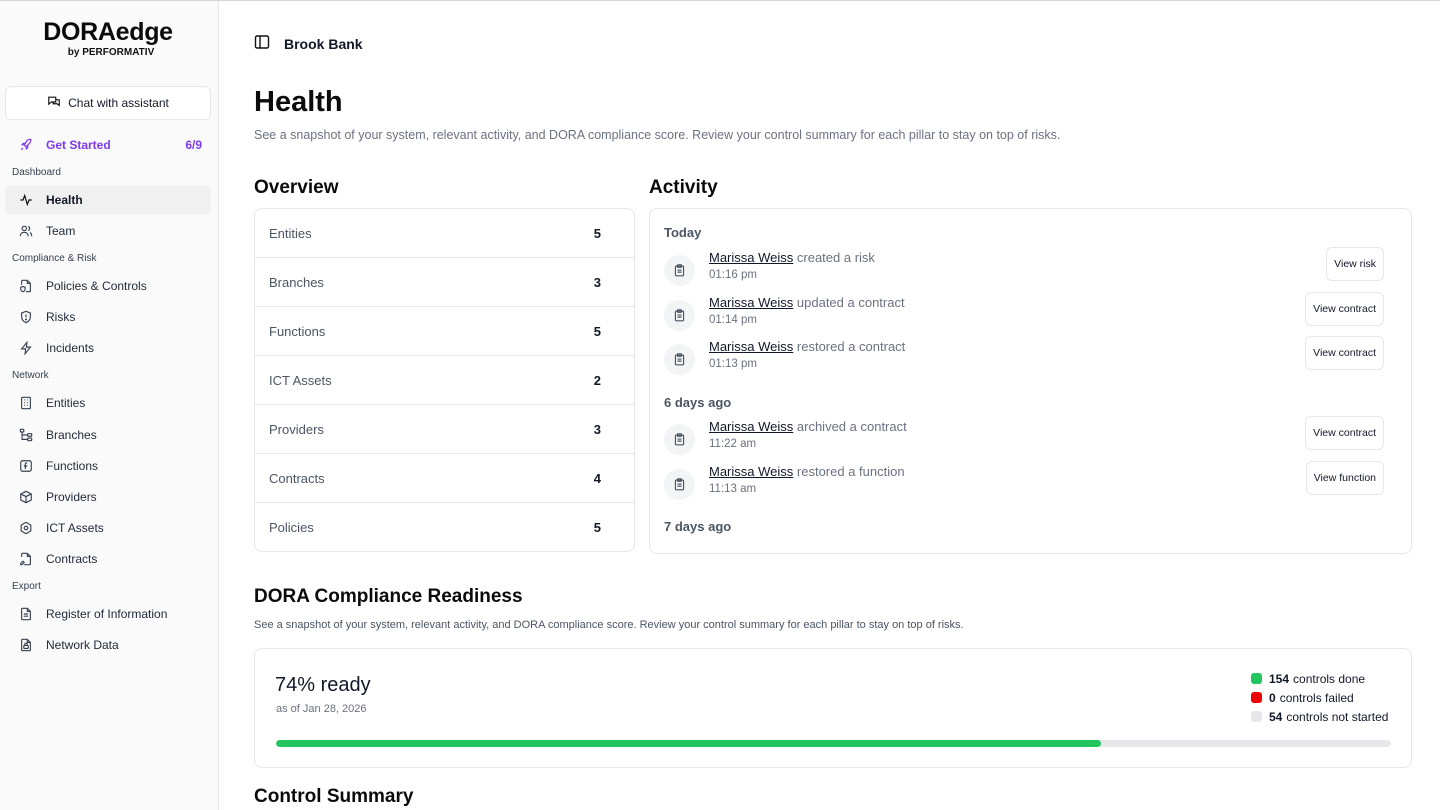 This screenshot has height=810, width=1440. Describe the element at coordinates (444, 429) in the screenshot. I see `overview-row: Providers 3` at that location.